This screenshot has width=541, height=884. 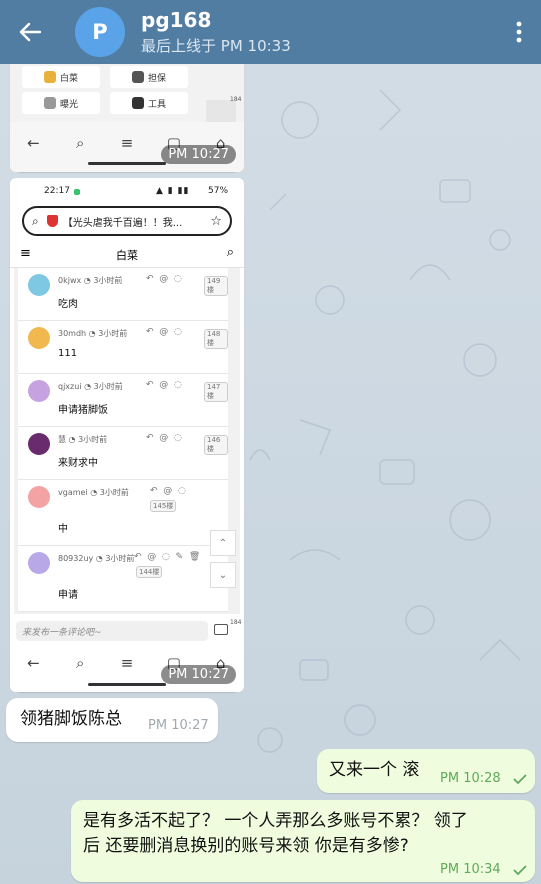 What do you see at coordinates (470, 778) in the screenshot?
I see `message-time: PM 10:28` at bounding box center [470, 778].